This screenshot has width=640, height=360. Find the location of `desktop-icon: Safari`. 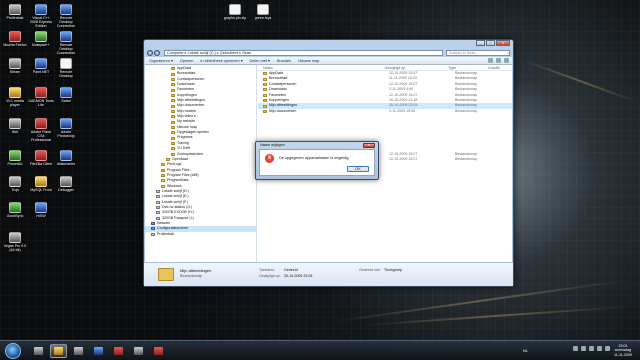

desktop-icon: Safari is located at coordinates (66, 95).